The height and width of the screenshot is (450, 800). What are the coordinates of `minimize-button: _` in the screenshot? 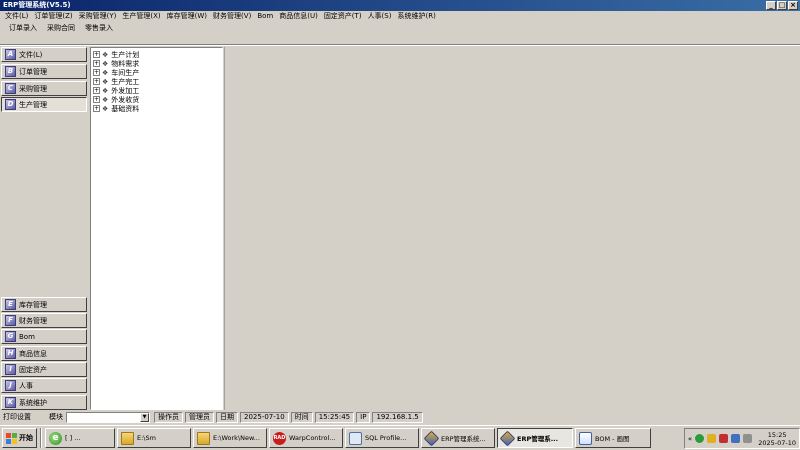 It's located at (771, 5).